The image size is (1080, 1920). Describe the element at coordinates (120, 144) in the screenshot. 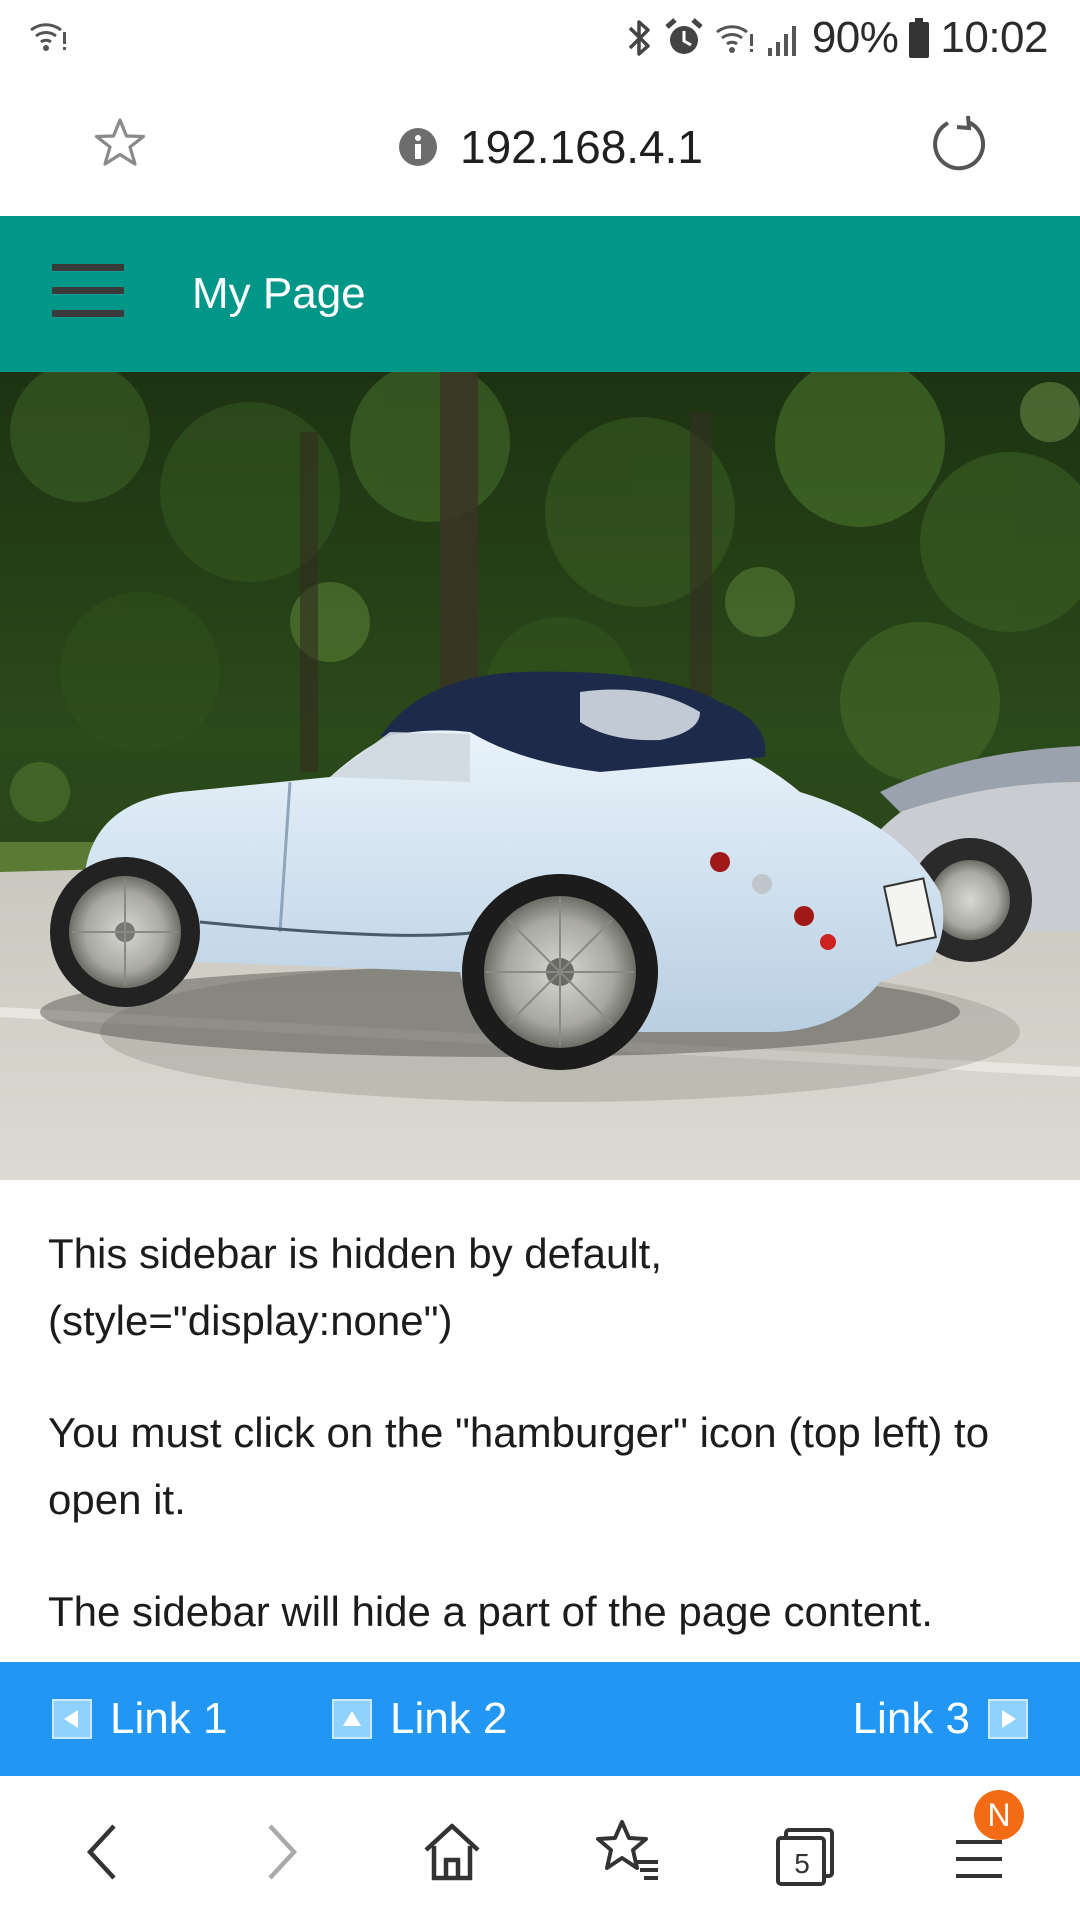

I see `bookmark-star-icon` at that location.